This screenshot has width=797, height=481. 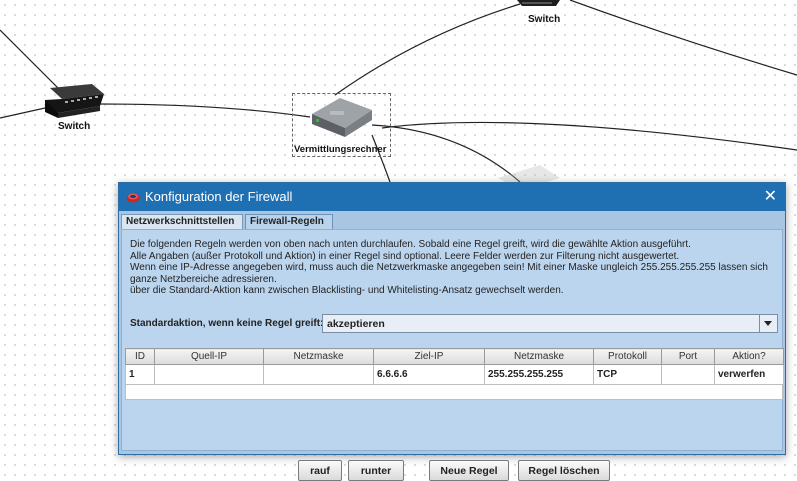 What do you see at coordinates (544, 19) in the screenshot?
I see `node-label-switch-top: Switch` at bounding box center [544, 19].